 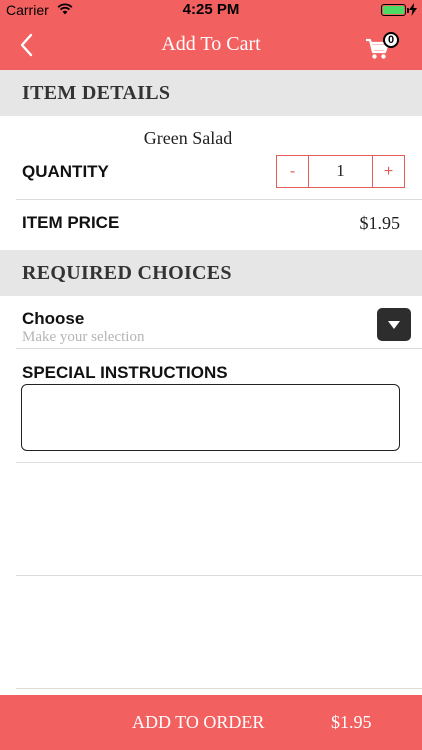 I want to click on choose-title: Choose, so click(x=53, y=318).